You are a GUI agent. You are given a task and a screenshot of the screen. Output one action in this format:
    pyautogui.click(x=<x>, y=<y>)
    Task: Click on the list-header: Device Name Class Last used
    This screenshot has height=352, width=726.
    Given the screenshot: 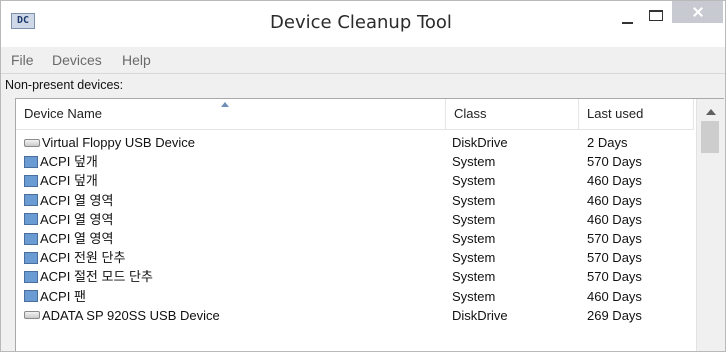 What is the action you would take?
    pyautogui.click(x=355, y=114)
    